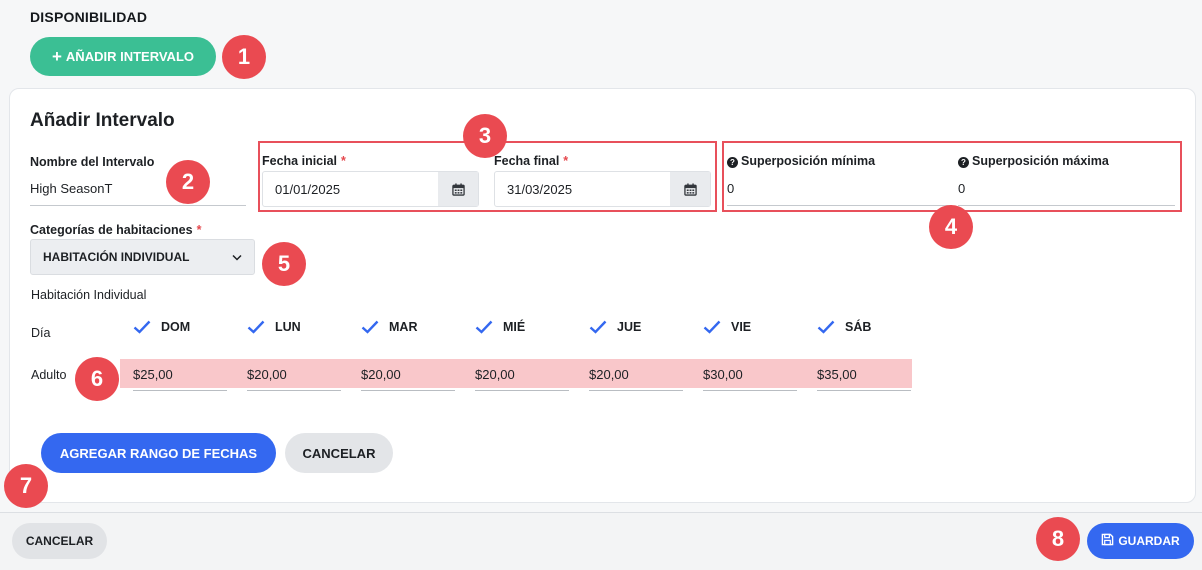  I want to click on day-checkbox-lun: LUN, so click(274, 327).